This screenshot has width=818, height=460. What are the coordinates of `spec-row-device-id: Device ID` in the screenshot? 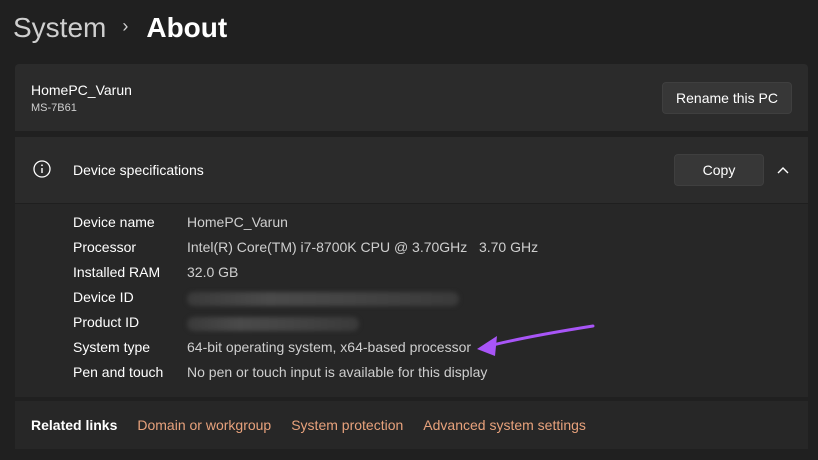 It's located at (266, 299).